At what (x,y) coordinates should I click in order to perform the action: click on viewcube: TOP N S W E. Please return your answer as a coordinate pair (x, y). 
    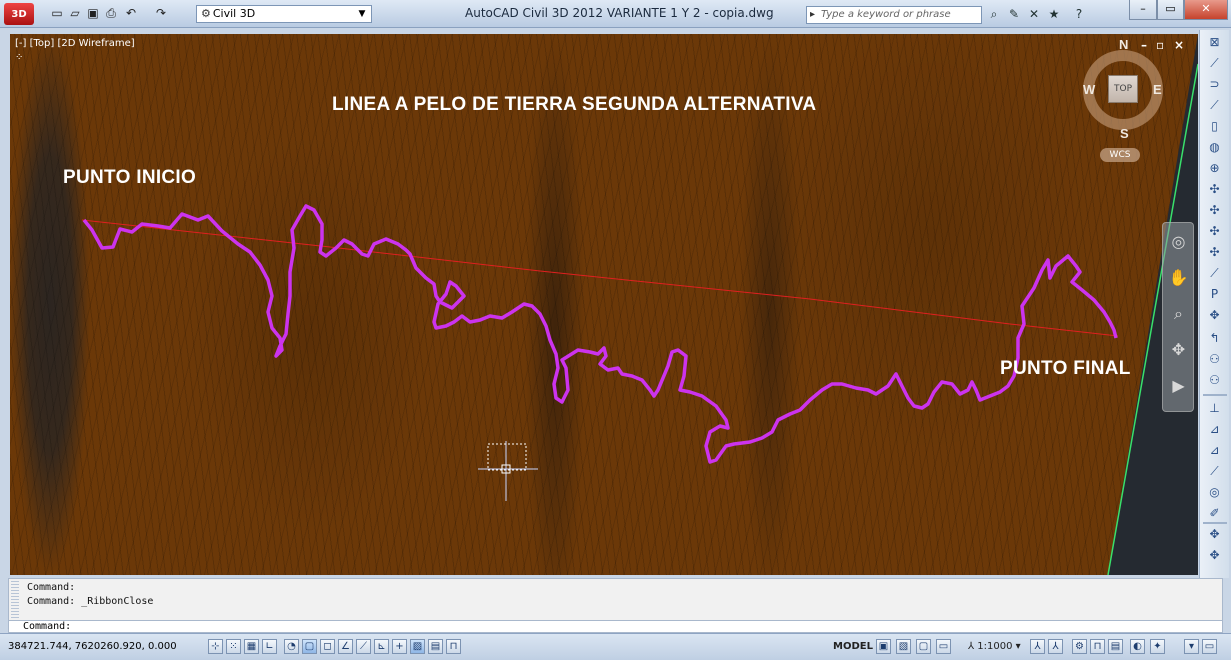
    Looking at the image, I should click on (1123, 89).